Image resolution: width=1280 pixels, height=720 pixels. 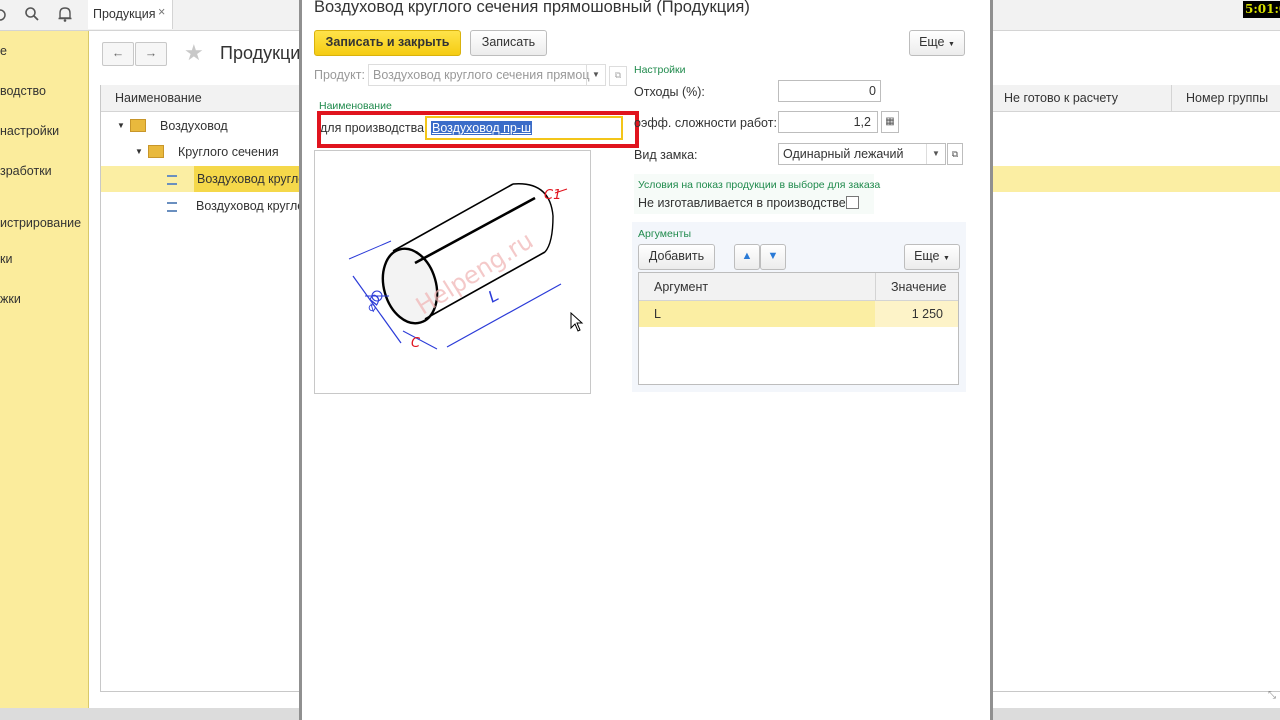 I want to click on calculator-icon: ▦, so click(x=890, y=122).